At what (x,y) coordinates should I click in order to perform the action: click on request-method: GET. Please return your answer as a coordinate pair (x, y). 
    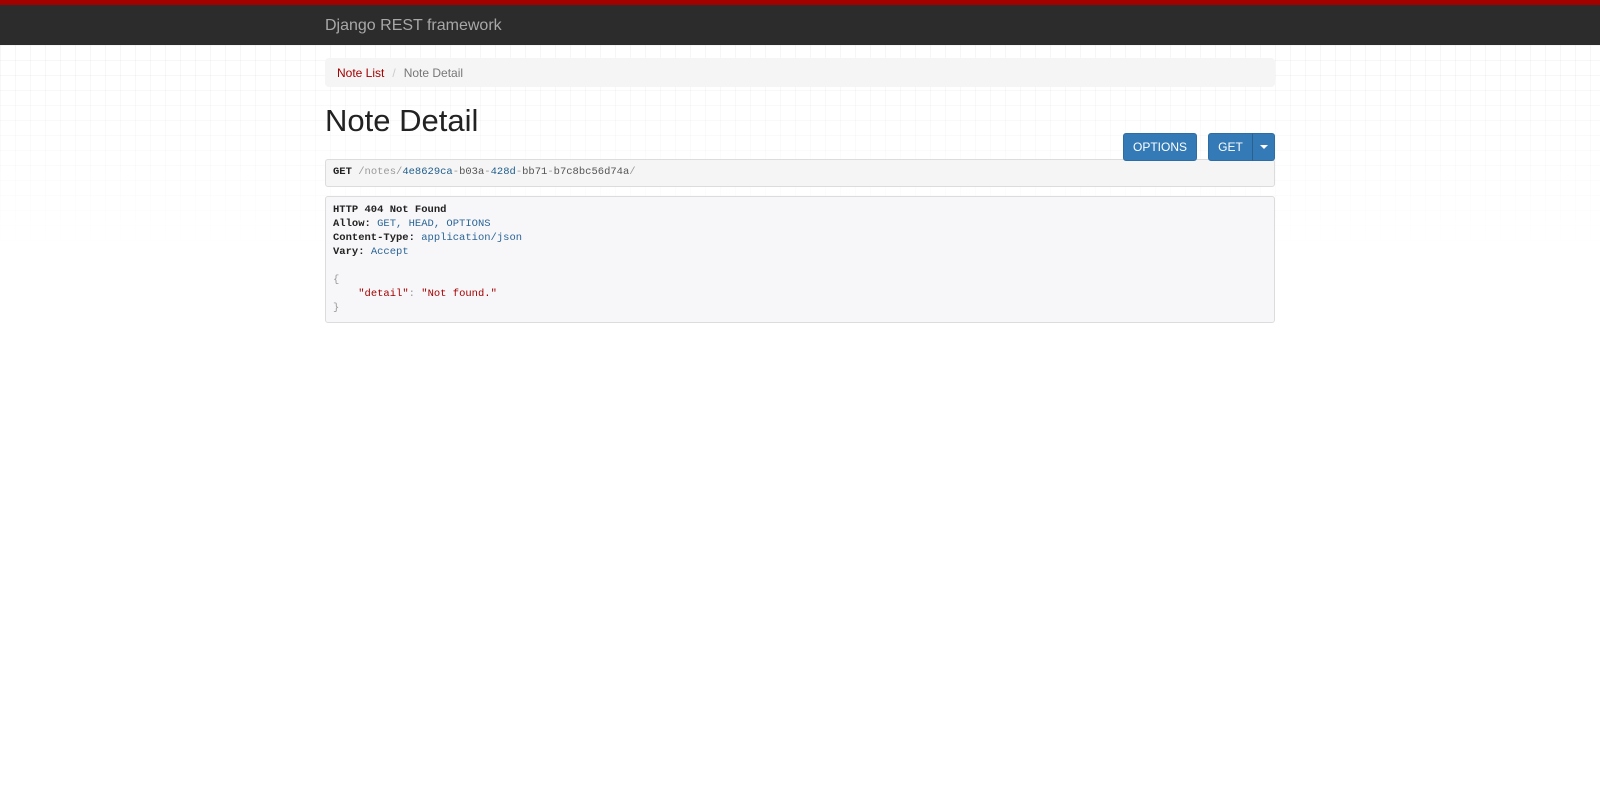
    Looking at the image, I should click on (342, 172).